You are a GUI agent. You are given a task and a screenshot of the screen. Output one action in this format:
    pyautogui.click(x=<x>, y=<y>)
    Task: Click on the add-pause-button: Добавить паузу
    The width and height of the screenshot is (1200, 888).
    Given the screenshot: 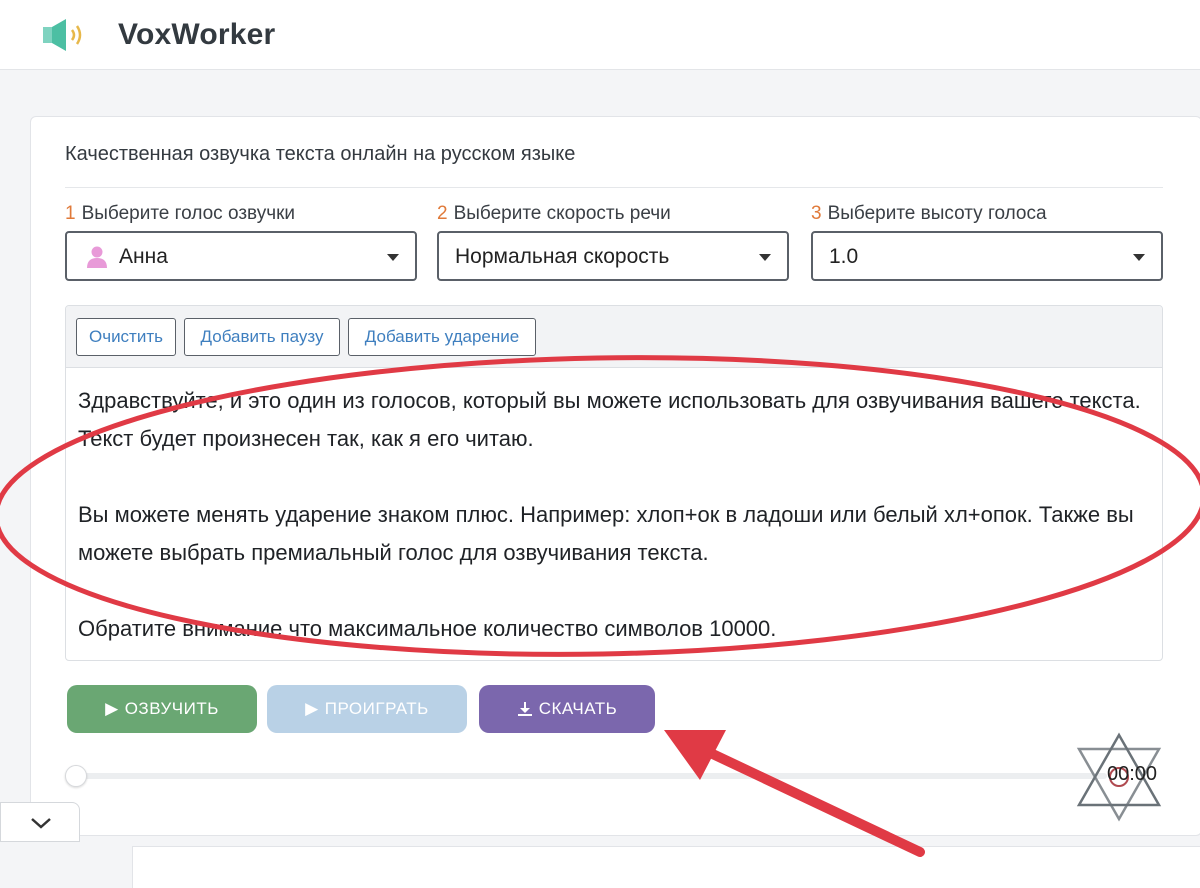 What is the action you would take?
    pyautogui.click(x=262, y=337)
    